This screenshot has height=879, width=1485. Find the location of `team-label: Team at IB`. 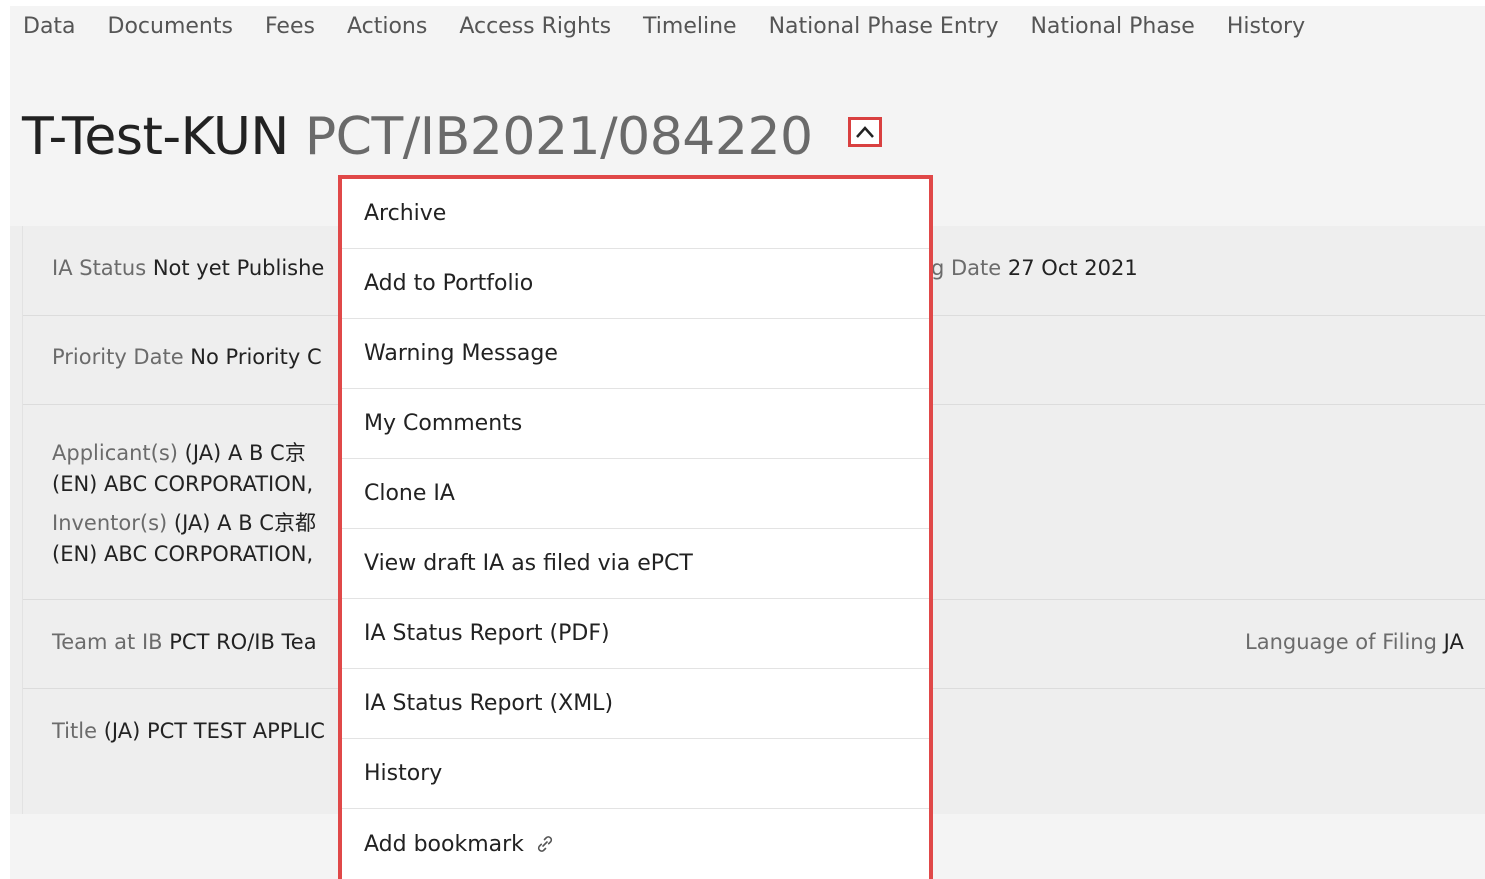

team-label: Team at IB is located at coordinates (107, 642).